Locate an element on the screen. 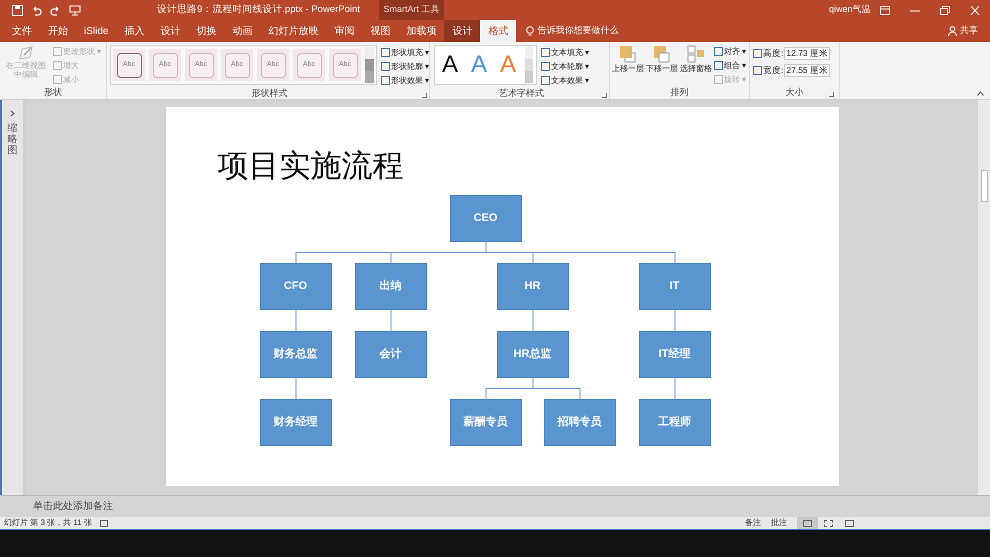  field-label: 高度: is located at coordinates (773, 53).